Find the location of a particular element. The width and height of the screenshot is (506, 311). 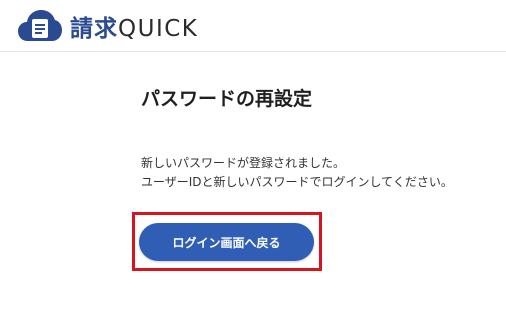

brand-name-kanji: 請求 is located at coordinates (94, 29).